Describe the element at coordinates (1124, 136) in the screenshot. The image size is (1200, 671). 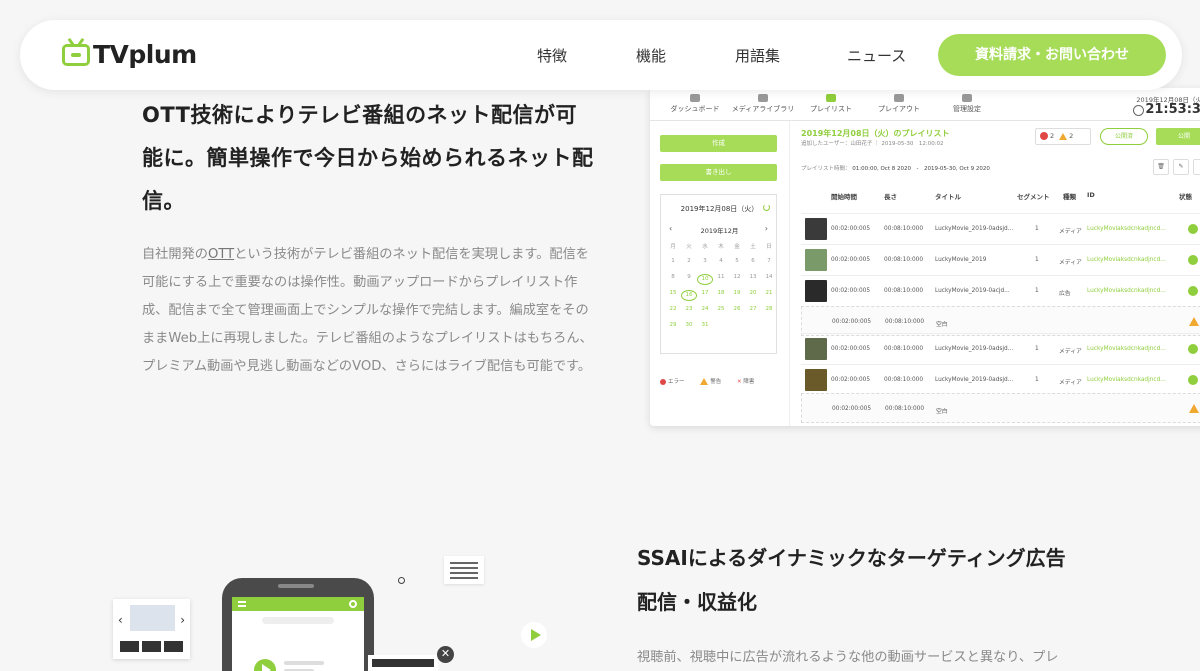
I see `published-badge: 公開済` at that location.